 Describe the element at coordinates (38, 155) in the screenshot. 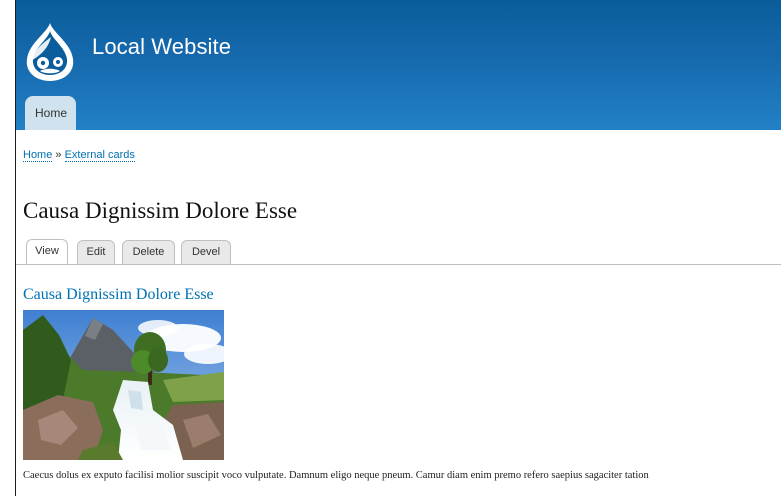

I see `breadcrumb-link-home: Home` at that location.